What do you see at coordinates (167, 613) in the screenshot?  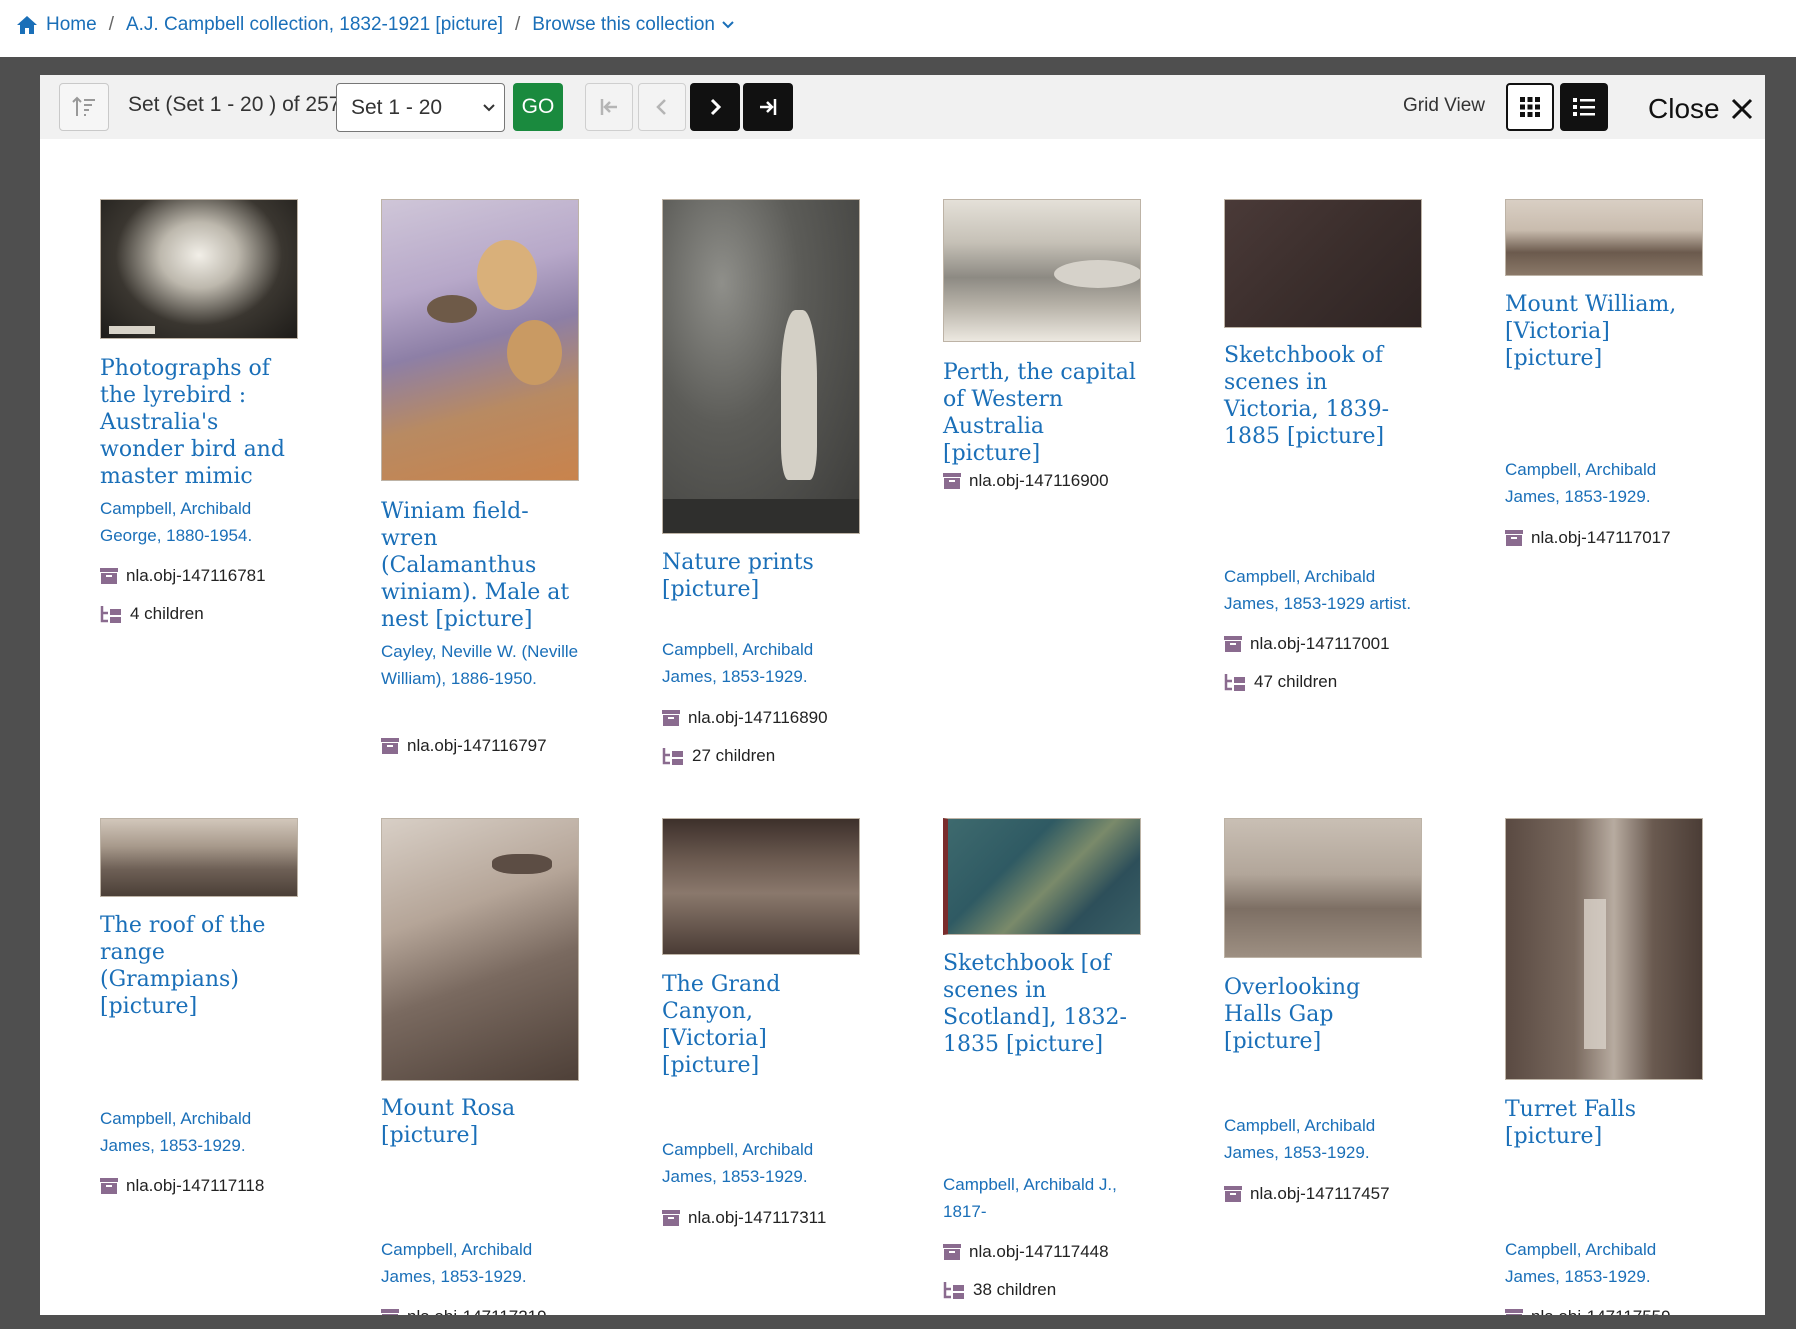 I see `item-children-text: 4 children` at bounding box center [167, 613].